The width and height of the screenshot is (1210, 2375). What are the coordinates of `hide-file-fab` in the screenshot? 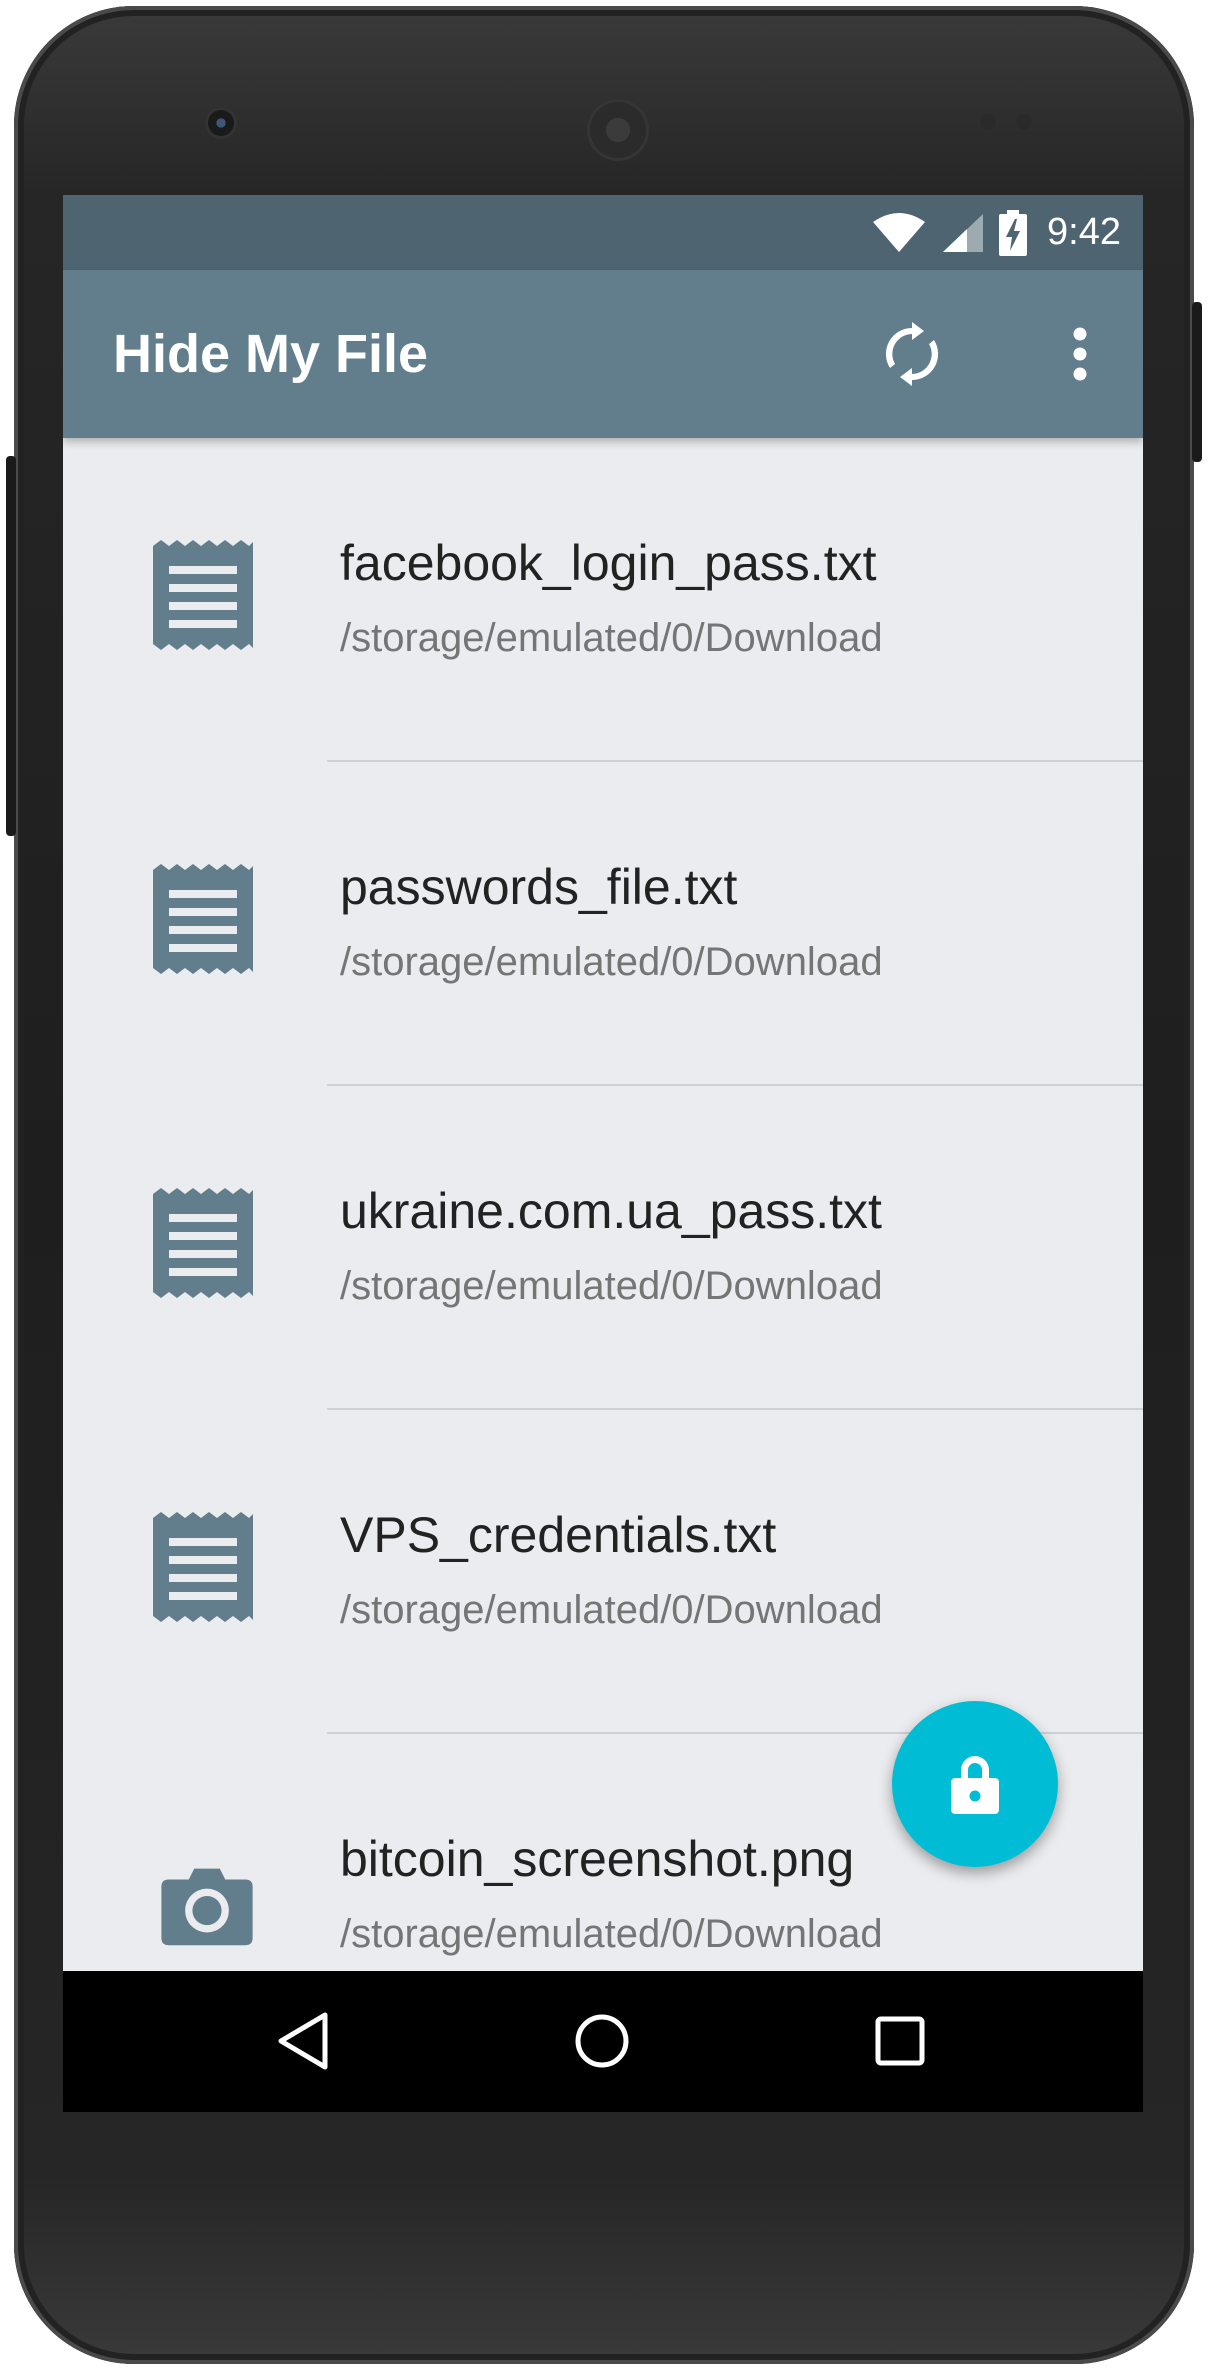 It's located at (975, 1784).